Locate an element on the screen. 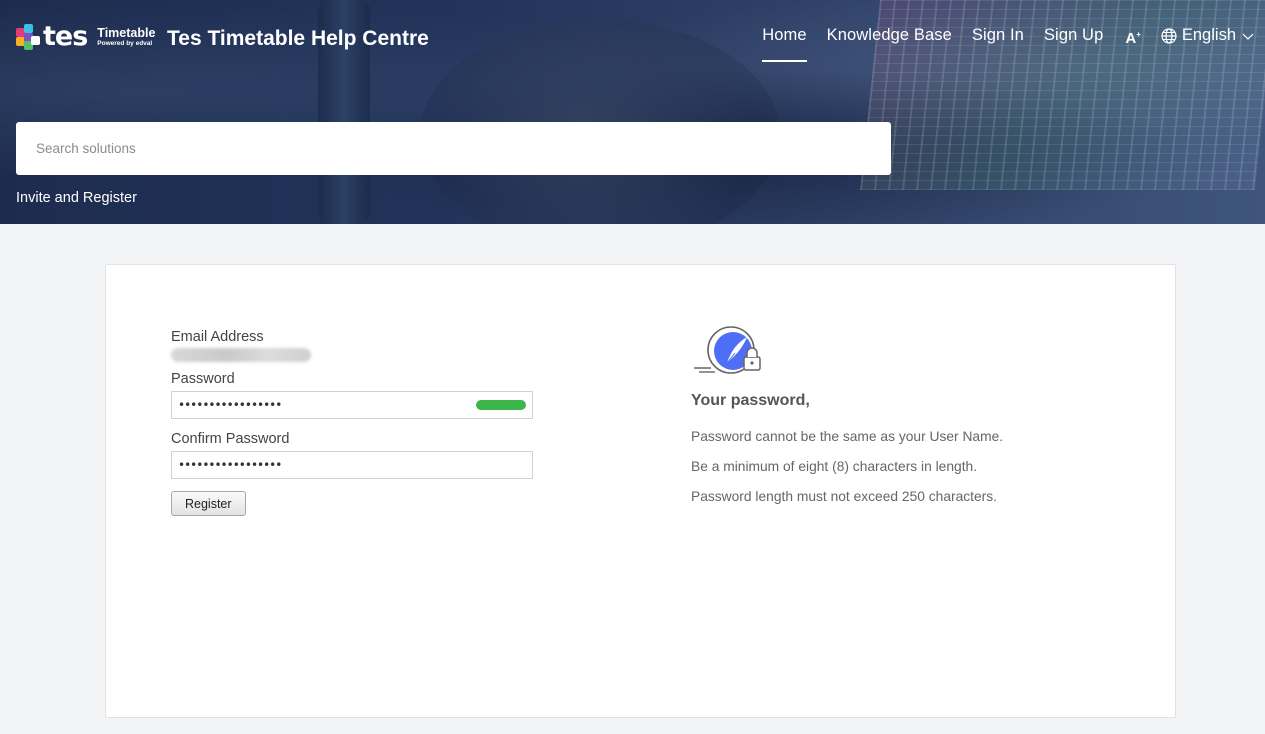  nav-home: Home is located at coordinates (785, 44).